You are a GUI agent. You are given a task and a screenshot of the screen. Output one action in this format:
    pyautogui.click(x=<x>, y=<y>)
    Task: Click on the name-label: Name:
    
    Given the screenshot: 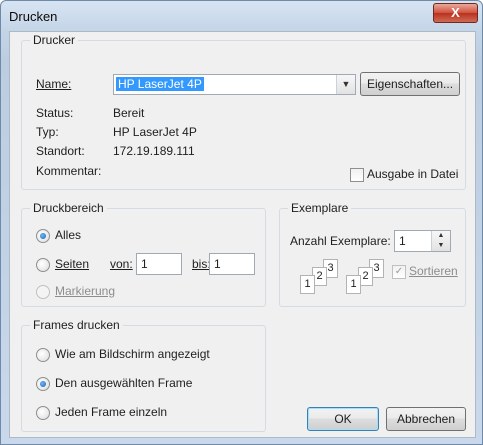 What is the action you would take?
    pyautogui.click(x=54, y=84)
    